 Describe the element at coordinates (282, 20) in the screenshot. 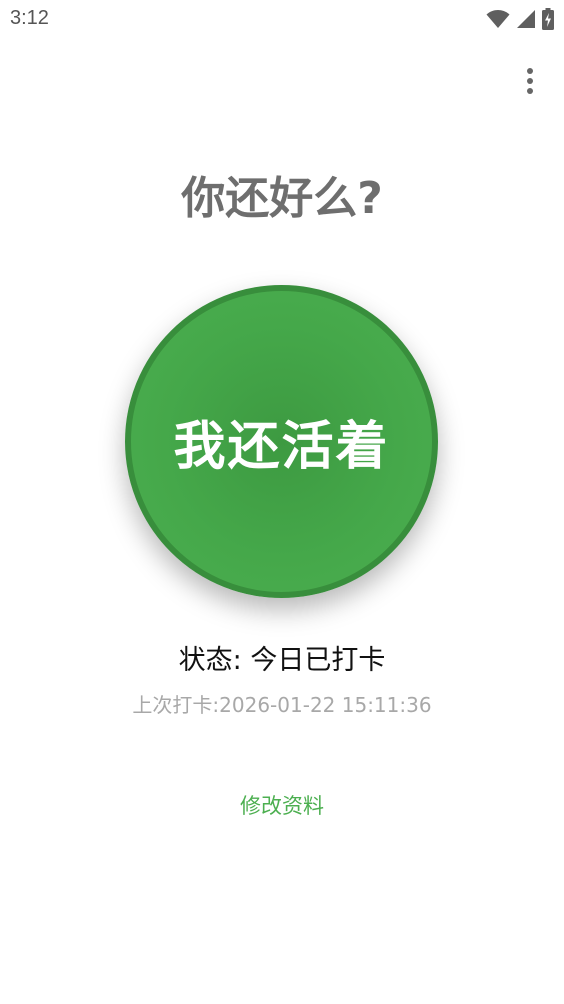

I see `status-bar: 3:12` at that location.